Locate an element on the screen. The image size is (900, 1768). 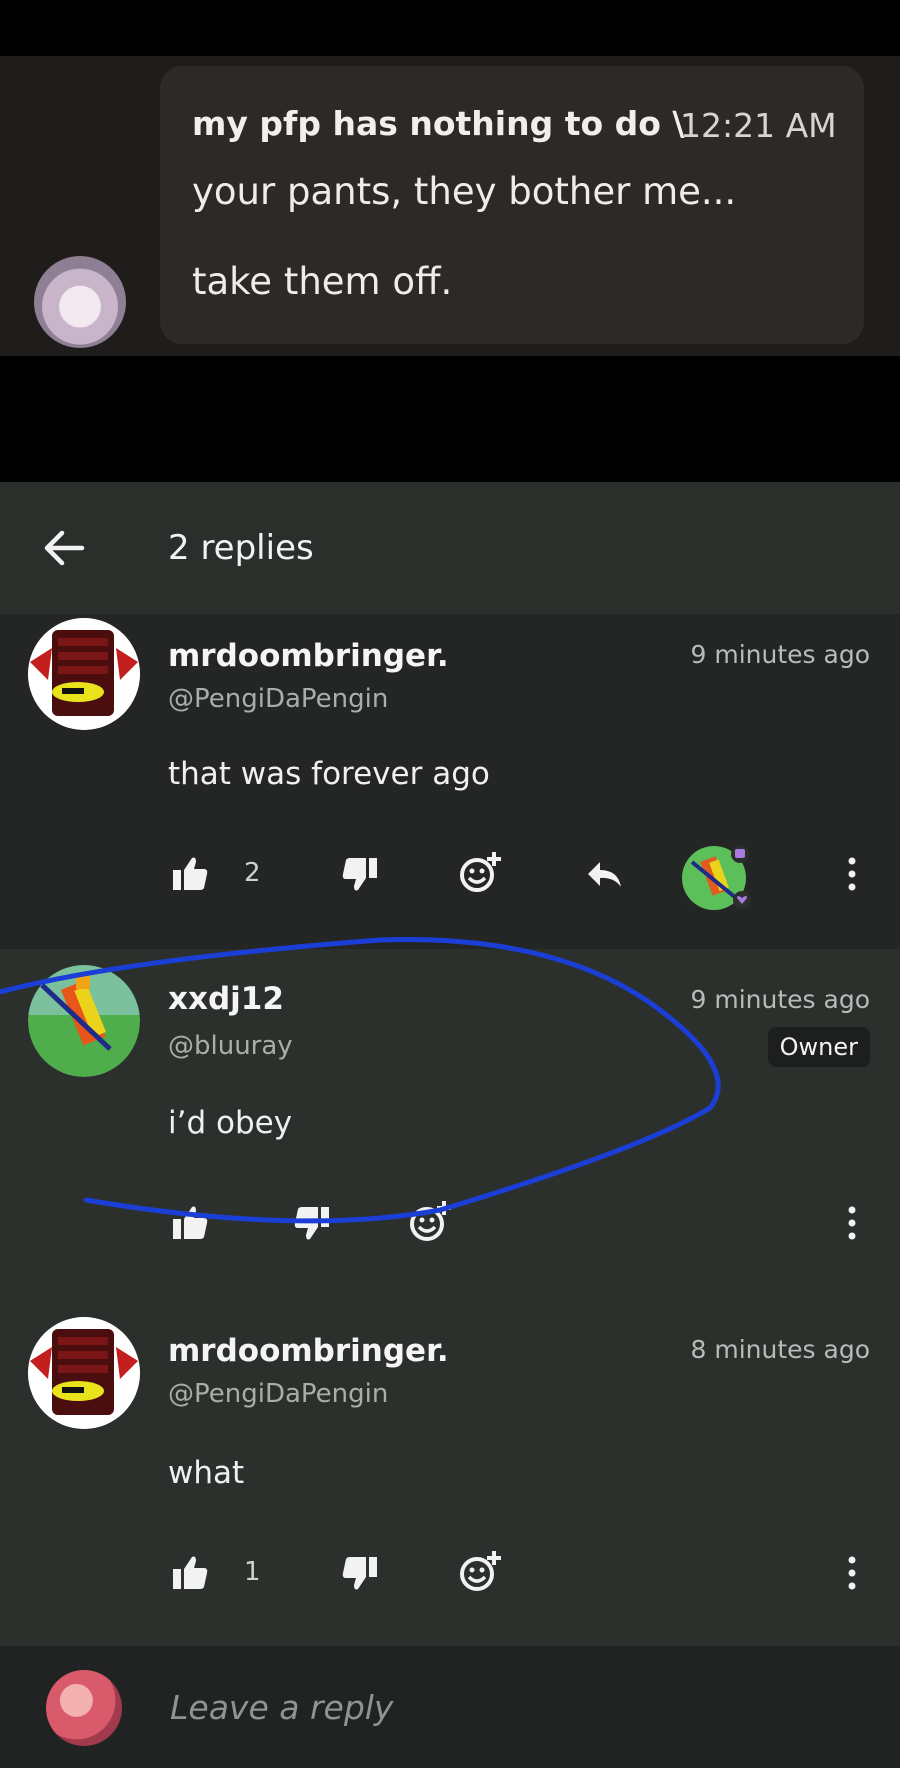
like-count: 1 is located at coordinates (252, 1572).